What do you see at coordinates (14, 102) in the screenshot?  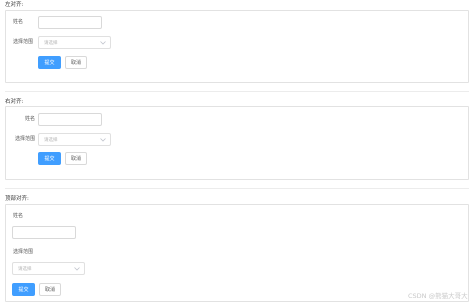 I see `section-heading-right: 右对齐:` at bounding box center [14, 102].